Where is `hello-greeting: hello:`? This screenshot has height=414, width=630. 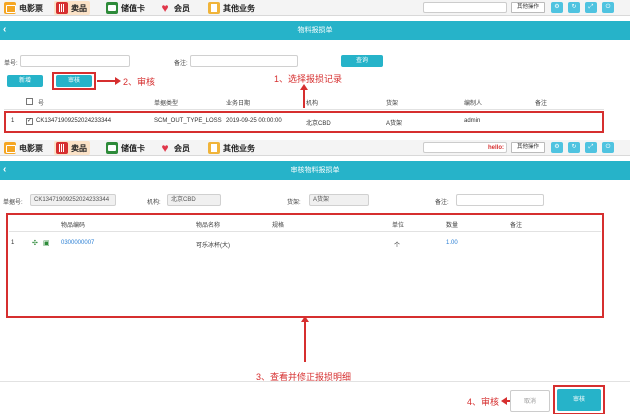 hello-greeting: hello: is located at coordinates (496, 148).